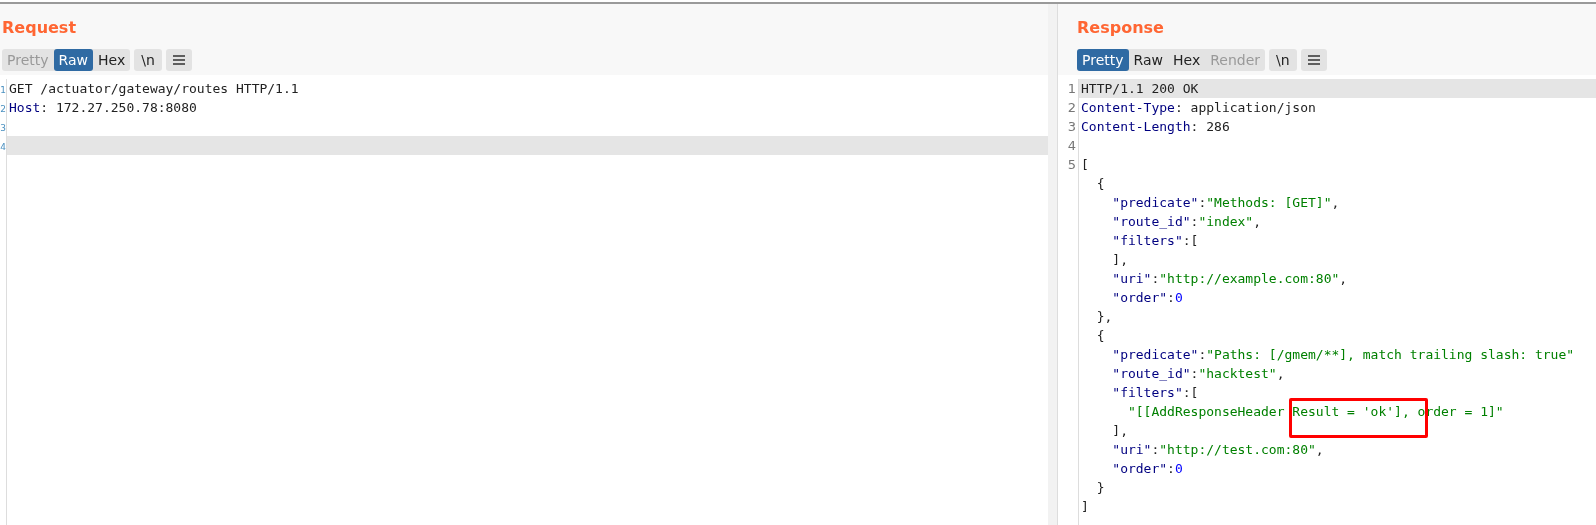 The width and height of the screenshot is (1596, 525). What do you see at coordinates (1198, 107) in the screenshot?
I see `code-line: Content-Type: application/json` at bounding box center [1198, 107].